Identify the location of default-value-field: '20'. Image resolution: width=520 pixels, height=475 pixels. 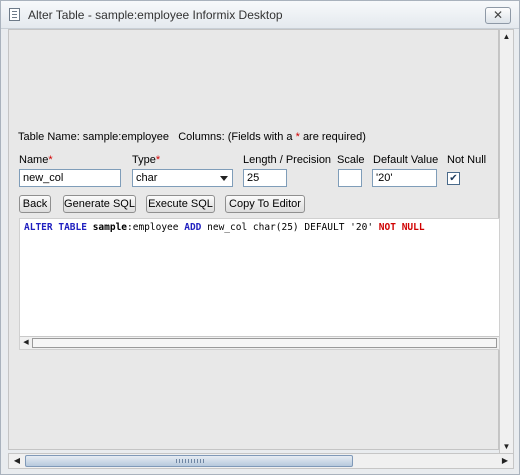
(404, 178).